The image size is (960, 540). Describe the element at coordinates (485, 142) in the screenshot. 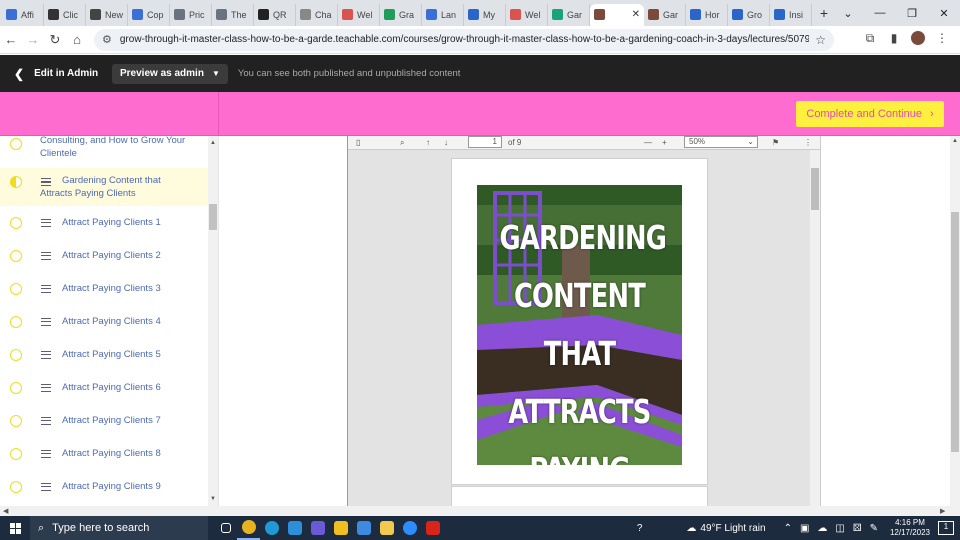

I see `page-number-input: 1` at that location.